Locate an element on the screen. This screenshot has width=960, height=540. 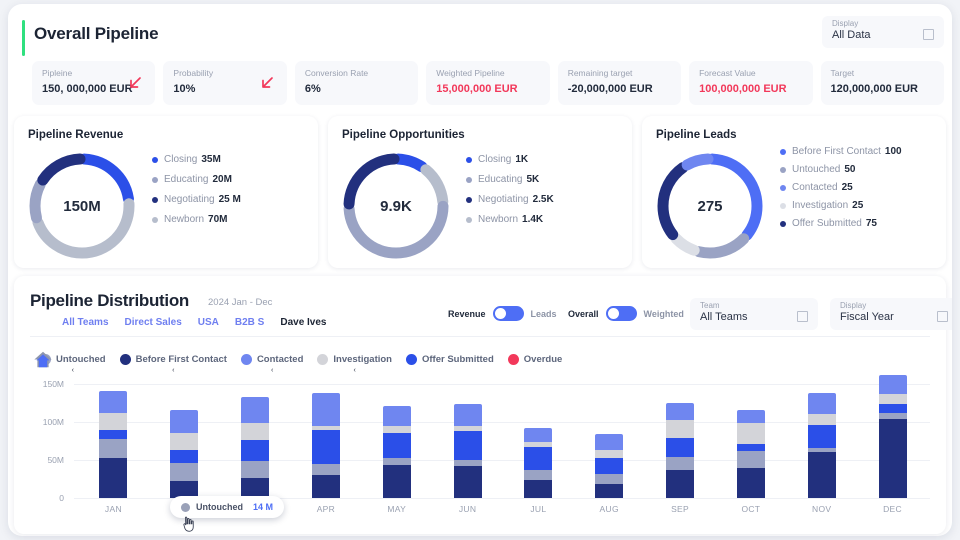
bar-column: APR is located at coordinates (325, 445).